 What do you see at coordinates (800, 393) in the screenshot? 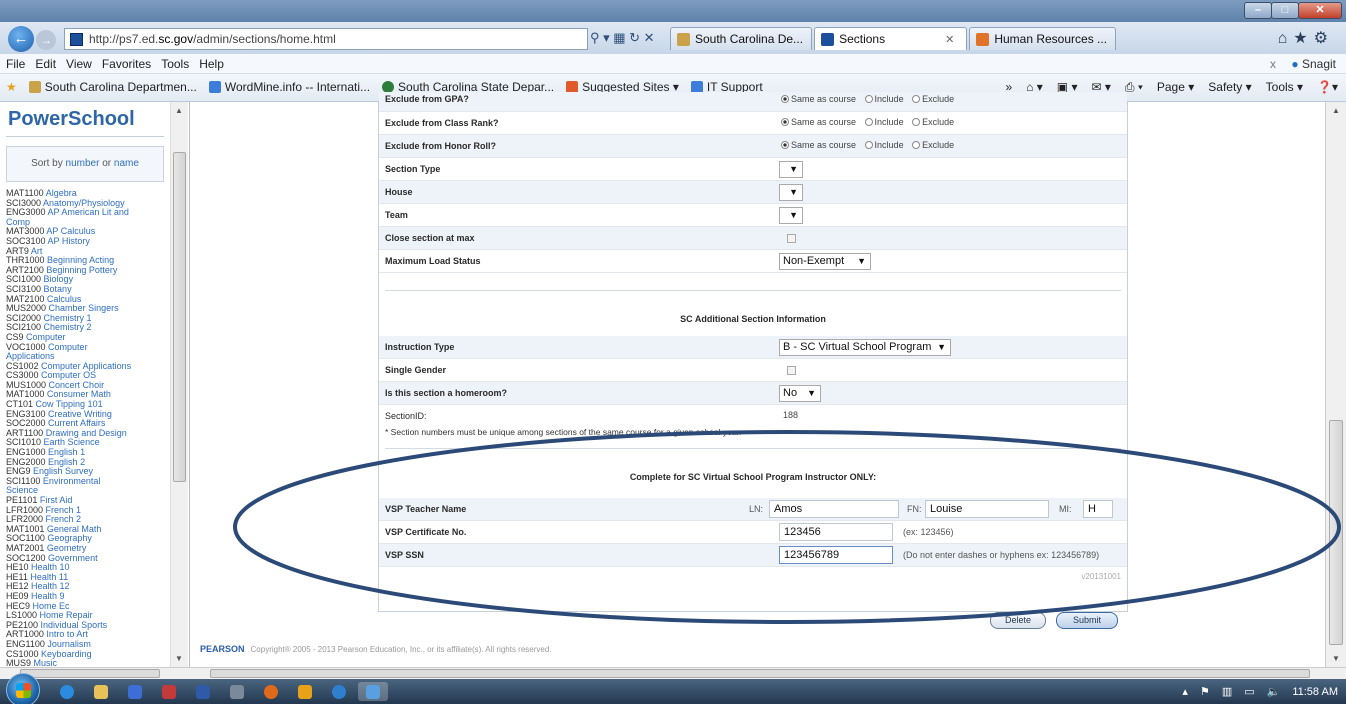
I see `homeroom-select: No ▼` at bounding box center [800, 393].